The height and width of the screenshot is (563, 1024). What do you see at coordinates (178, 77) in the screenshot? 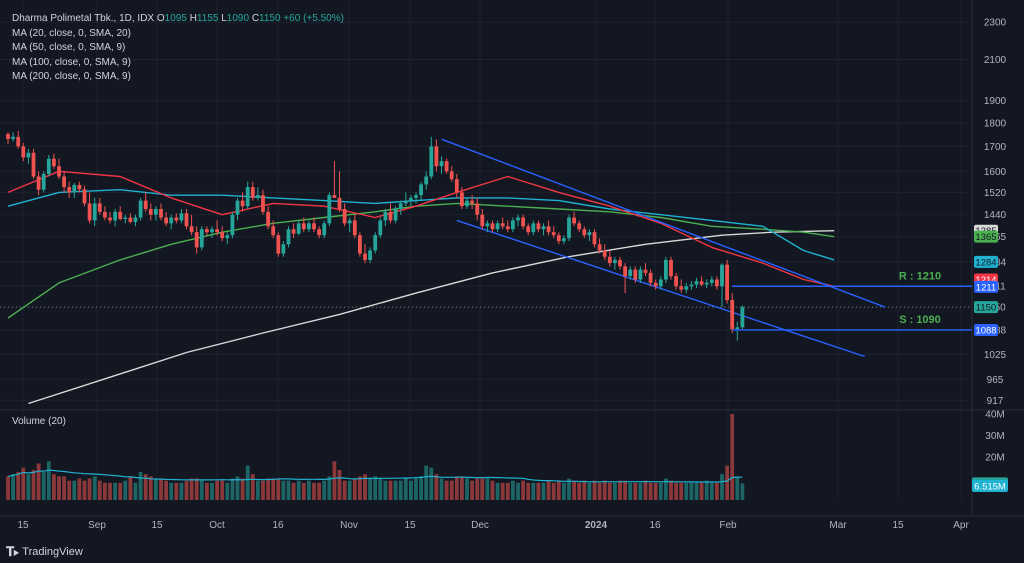
I see `indicator-ma200: MA (200, close, 0, SMA, 9)` at bounding box center [178, 77].